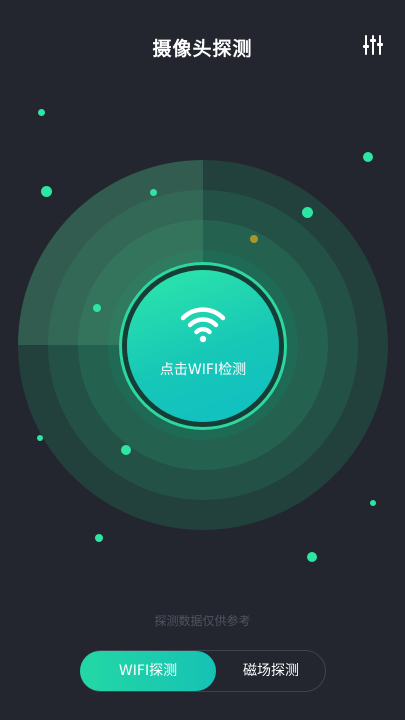 The image size is (405, 720). I want to click on sliders-icon, so click(373, 45).